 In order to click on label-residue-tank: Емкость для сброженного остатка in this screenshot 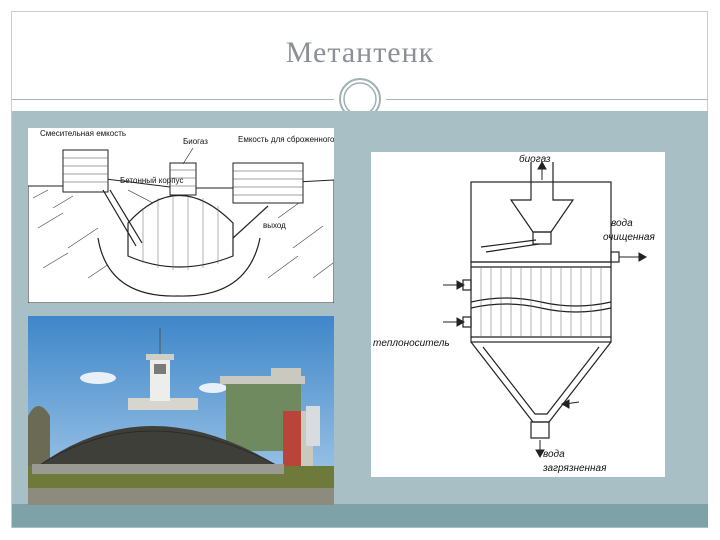, I will do `click(286, 139)`.